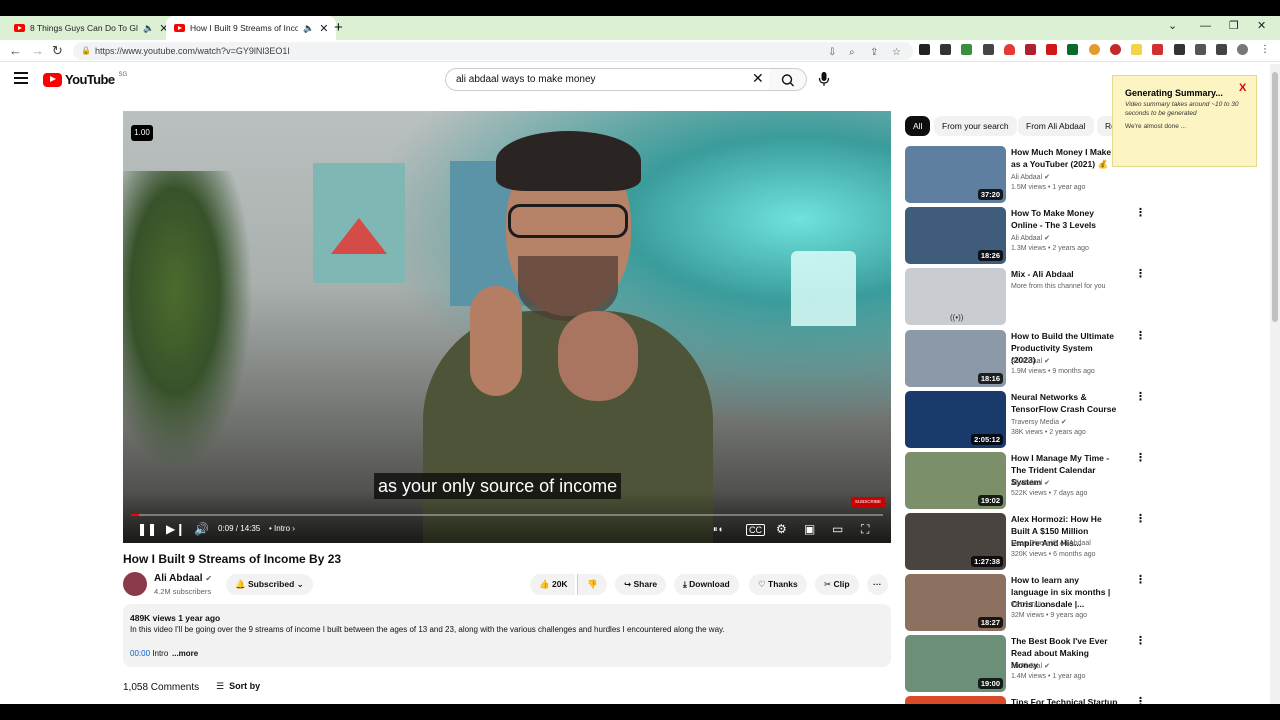 The image size is (1280, 720). What do you see at coordinates (507, 635) in the screenshot?
I see `description-box` at bounding box center [507, 635].